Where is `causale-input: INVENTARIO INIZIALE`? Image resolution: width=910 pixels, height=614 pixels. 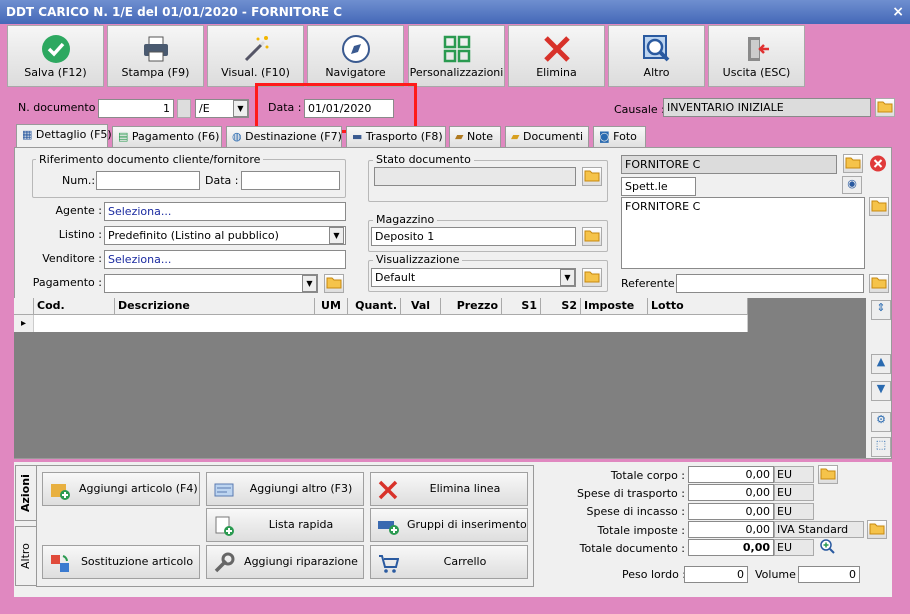
causale-input: INVENTARIO INIZIALE is located at coordinates (767, 107).